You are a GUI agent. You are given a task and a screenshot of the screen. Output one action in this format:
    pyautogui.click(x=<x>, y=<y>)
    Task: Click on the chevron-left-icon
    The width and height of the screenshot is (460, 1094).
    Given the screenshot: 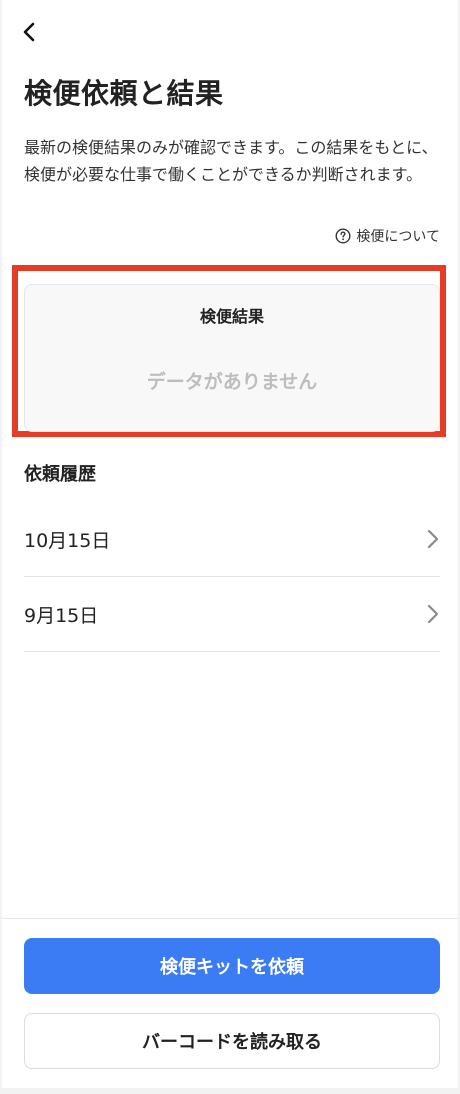 What is the action you would take?
    pyautogui.click(x=29, y=32)
    